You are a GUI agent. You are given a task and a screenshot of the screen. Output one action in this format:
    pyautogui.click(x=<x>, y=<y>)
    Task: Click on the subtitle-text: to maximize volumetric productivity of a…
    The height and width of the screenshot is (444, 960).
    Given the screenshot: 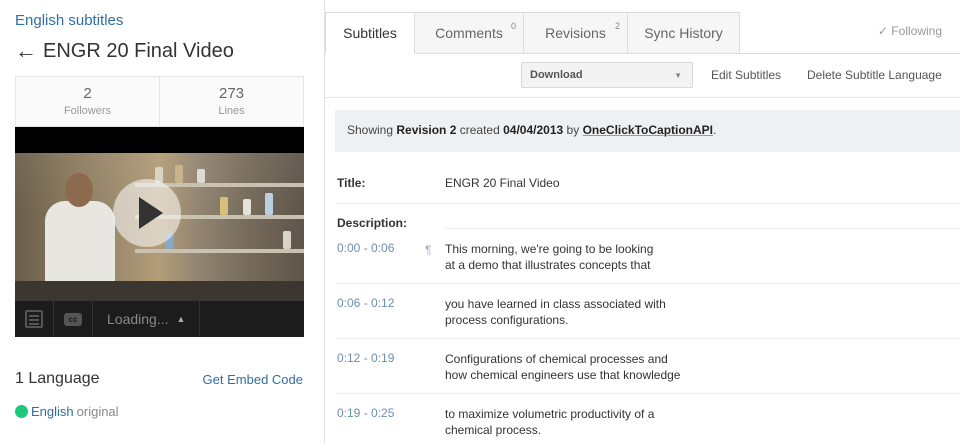 What is the action you would take?
    pyautogui.click(x=575, y=422)
    